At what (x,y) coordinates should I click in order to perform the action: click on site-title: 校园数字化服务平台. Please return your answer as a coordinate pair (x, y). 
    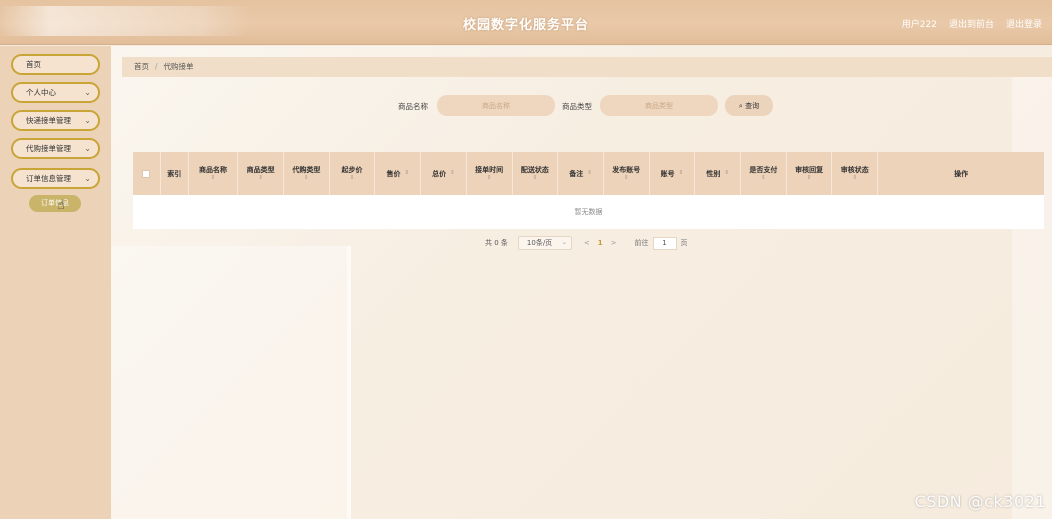
    Looking at the image, I should click on (525, 25).